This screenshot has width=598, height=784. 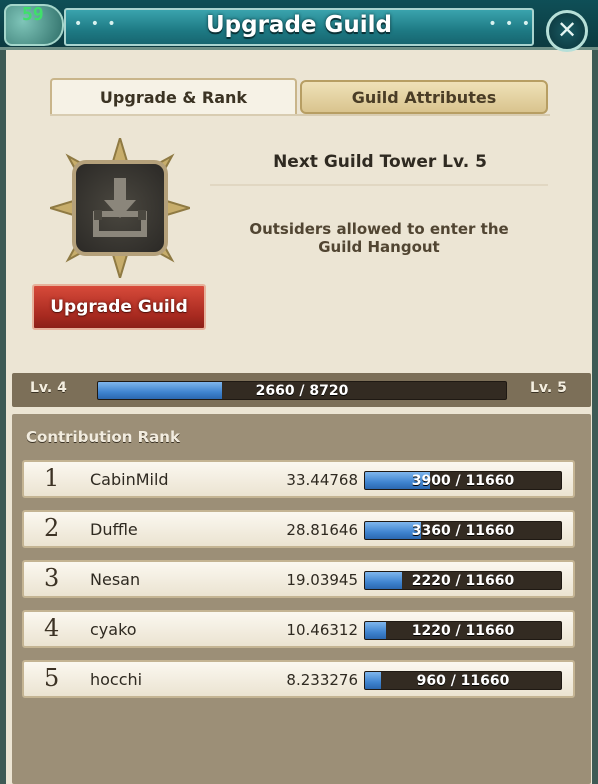 I want to click on contribution-progress-text: 960 / 11660, so click(x=463, y=681).